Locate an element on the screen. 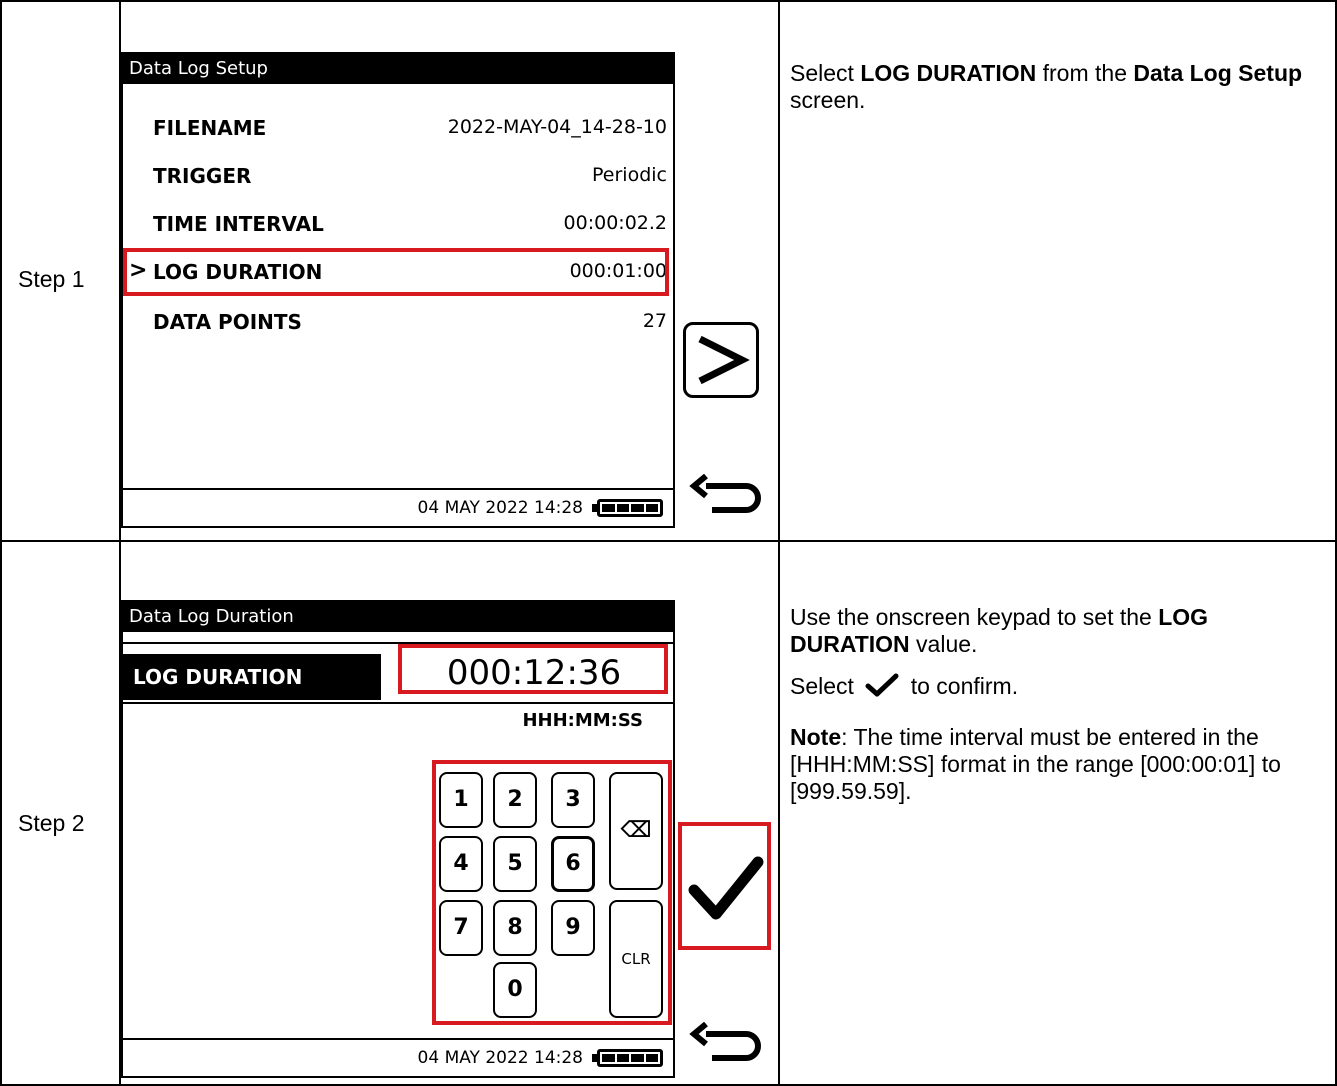  next-button is located at coordinates (721, 360).